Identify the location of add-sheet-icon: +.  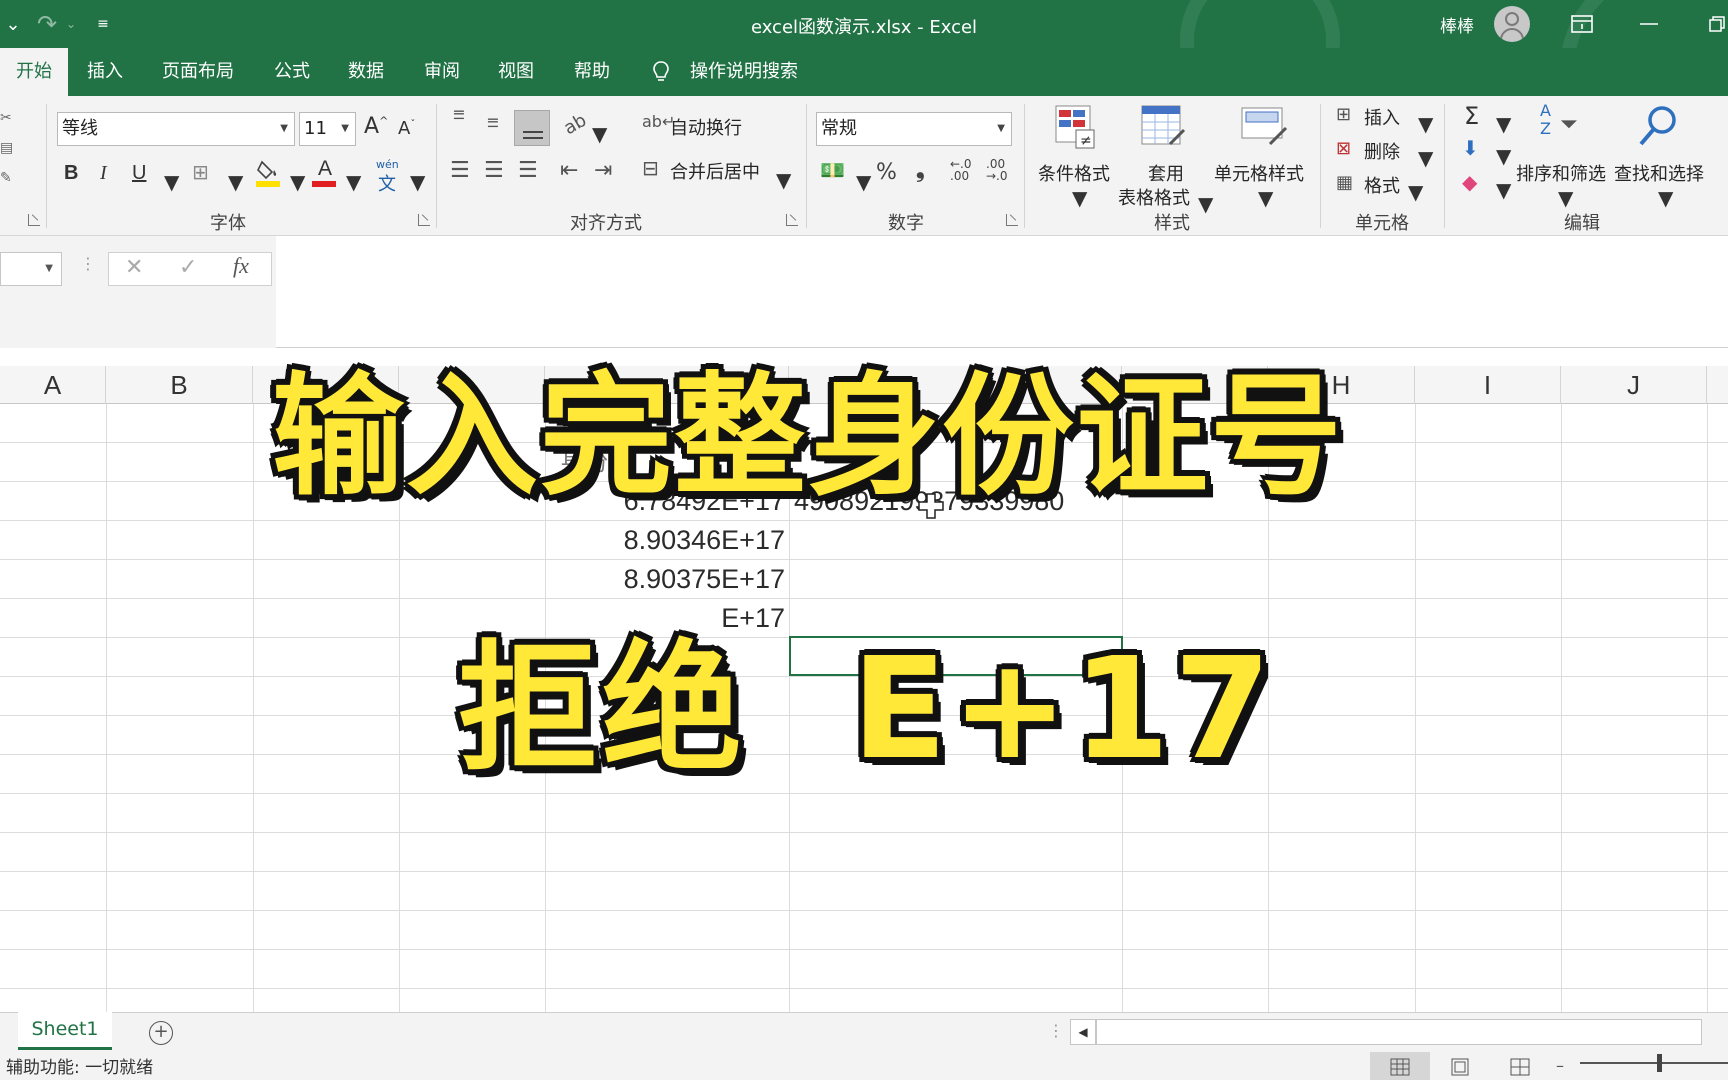
(161, 1033).